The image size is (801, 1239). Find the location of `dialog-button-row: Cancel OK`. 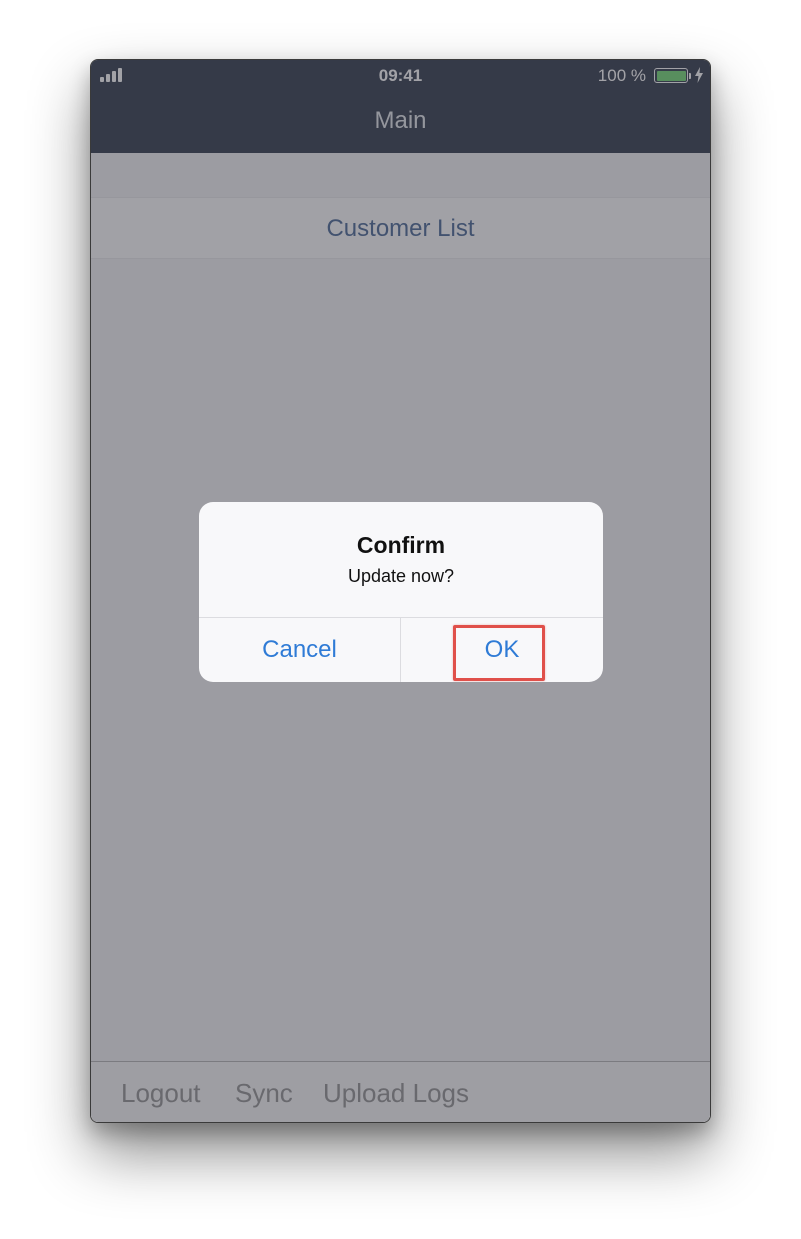

dialog-button-row: Cancel OK is located at coordinates (401, 649).